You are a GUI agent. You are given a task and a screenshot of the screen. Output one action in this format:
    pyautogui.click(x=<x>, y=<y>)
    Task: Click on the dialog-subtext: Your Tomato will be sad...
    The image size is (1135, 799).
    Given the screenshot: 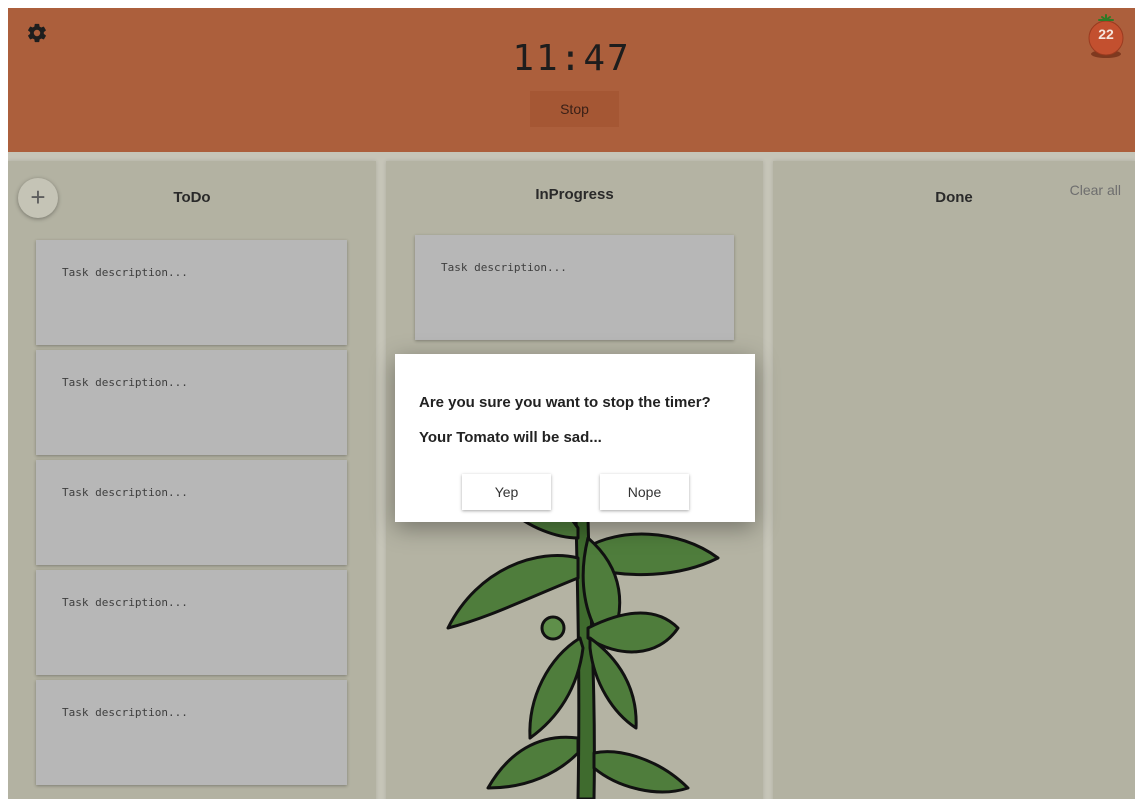 What is the action you would take?
    pyautogui.click(x=510, y=437)
    